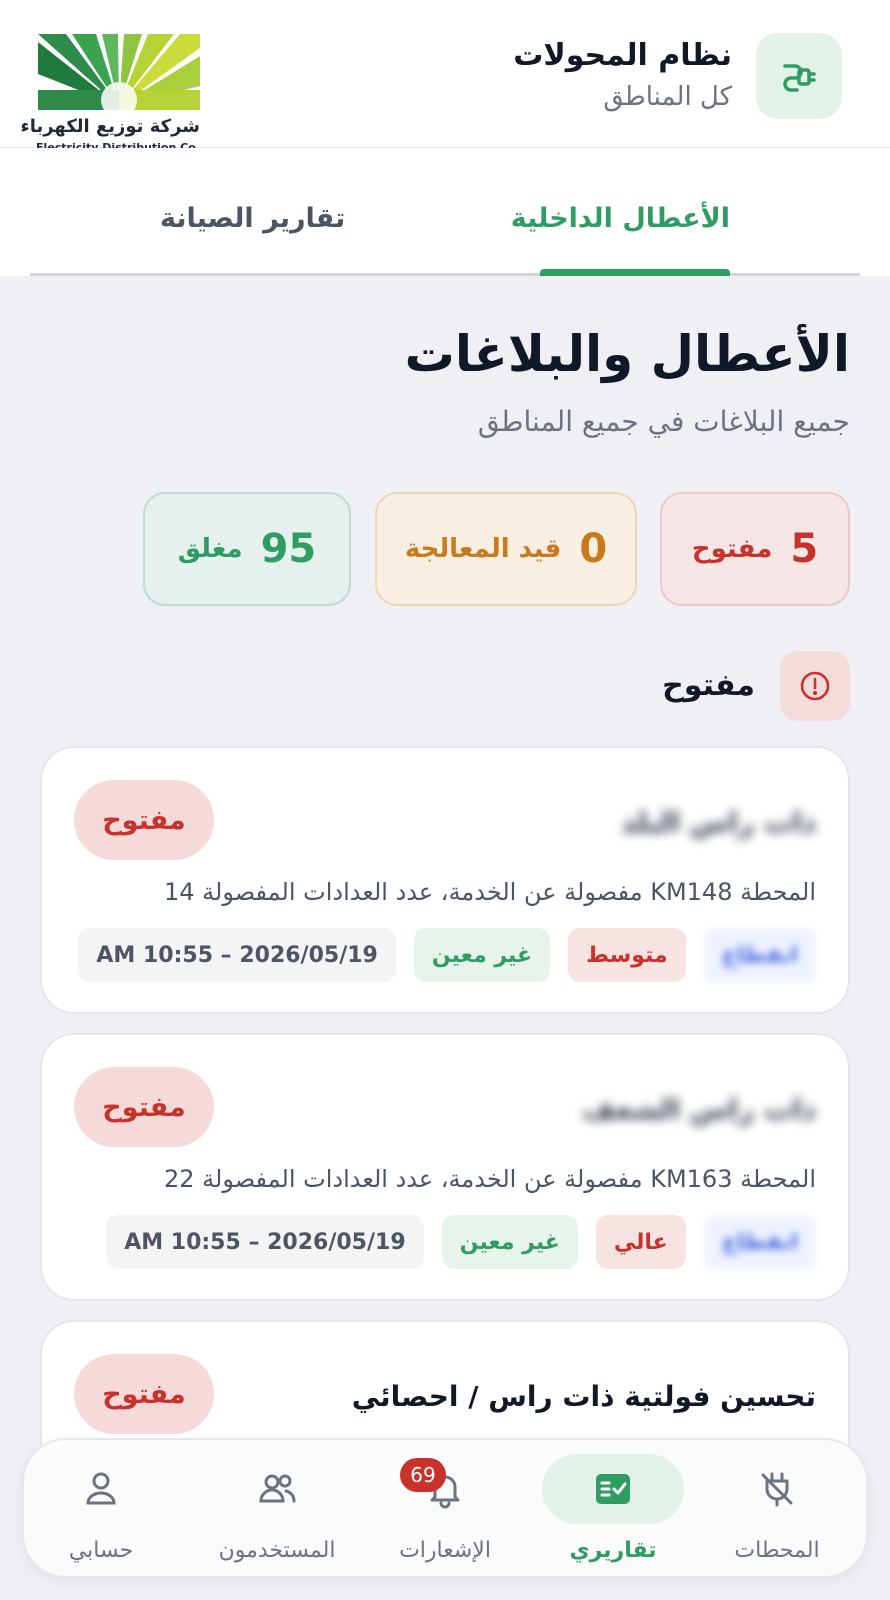 The width and height of the screenshot is (890, 1600). I want to click on tab-internal-faults: الأعطال الداخلية, so click(620, 218).